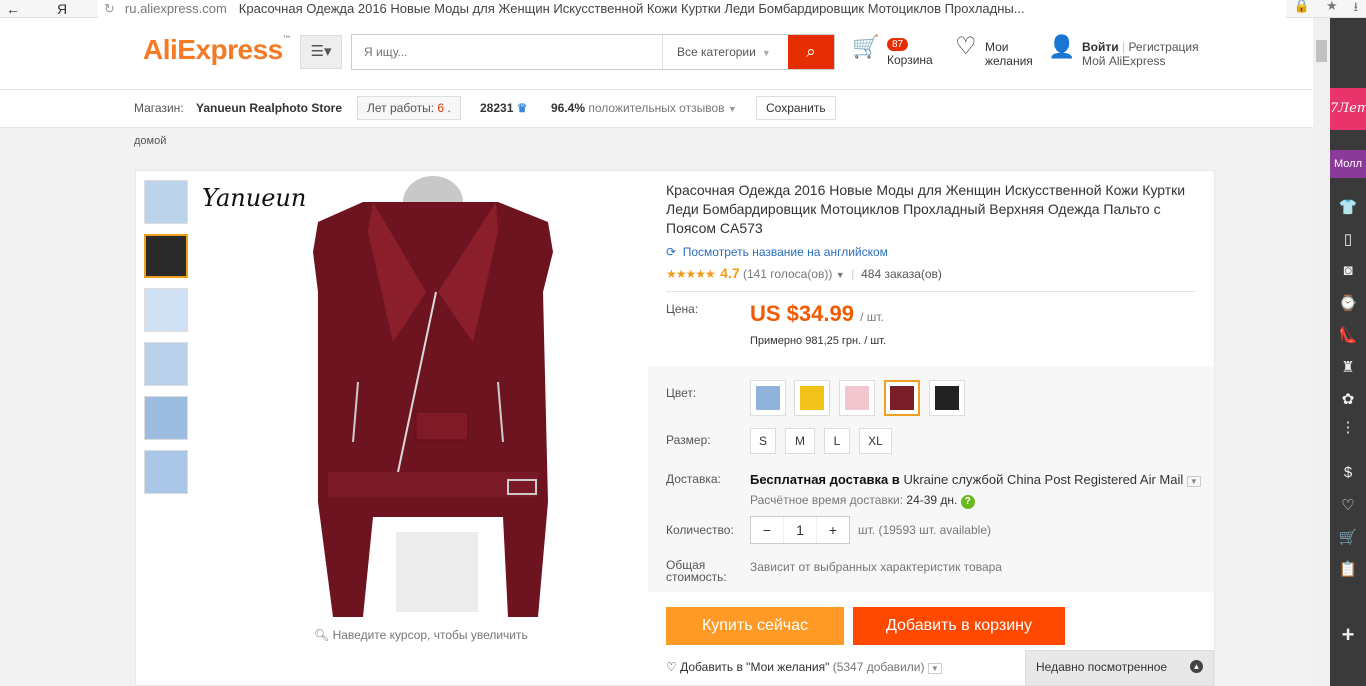 The width and height of the screenshot is (1366, 686). What do you see at coordinates (1193, 481) in the screenshot?
I see `chevron-down-icon: ▼` at bounding box center [1193, 481].